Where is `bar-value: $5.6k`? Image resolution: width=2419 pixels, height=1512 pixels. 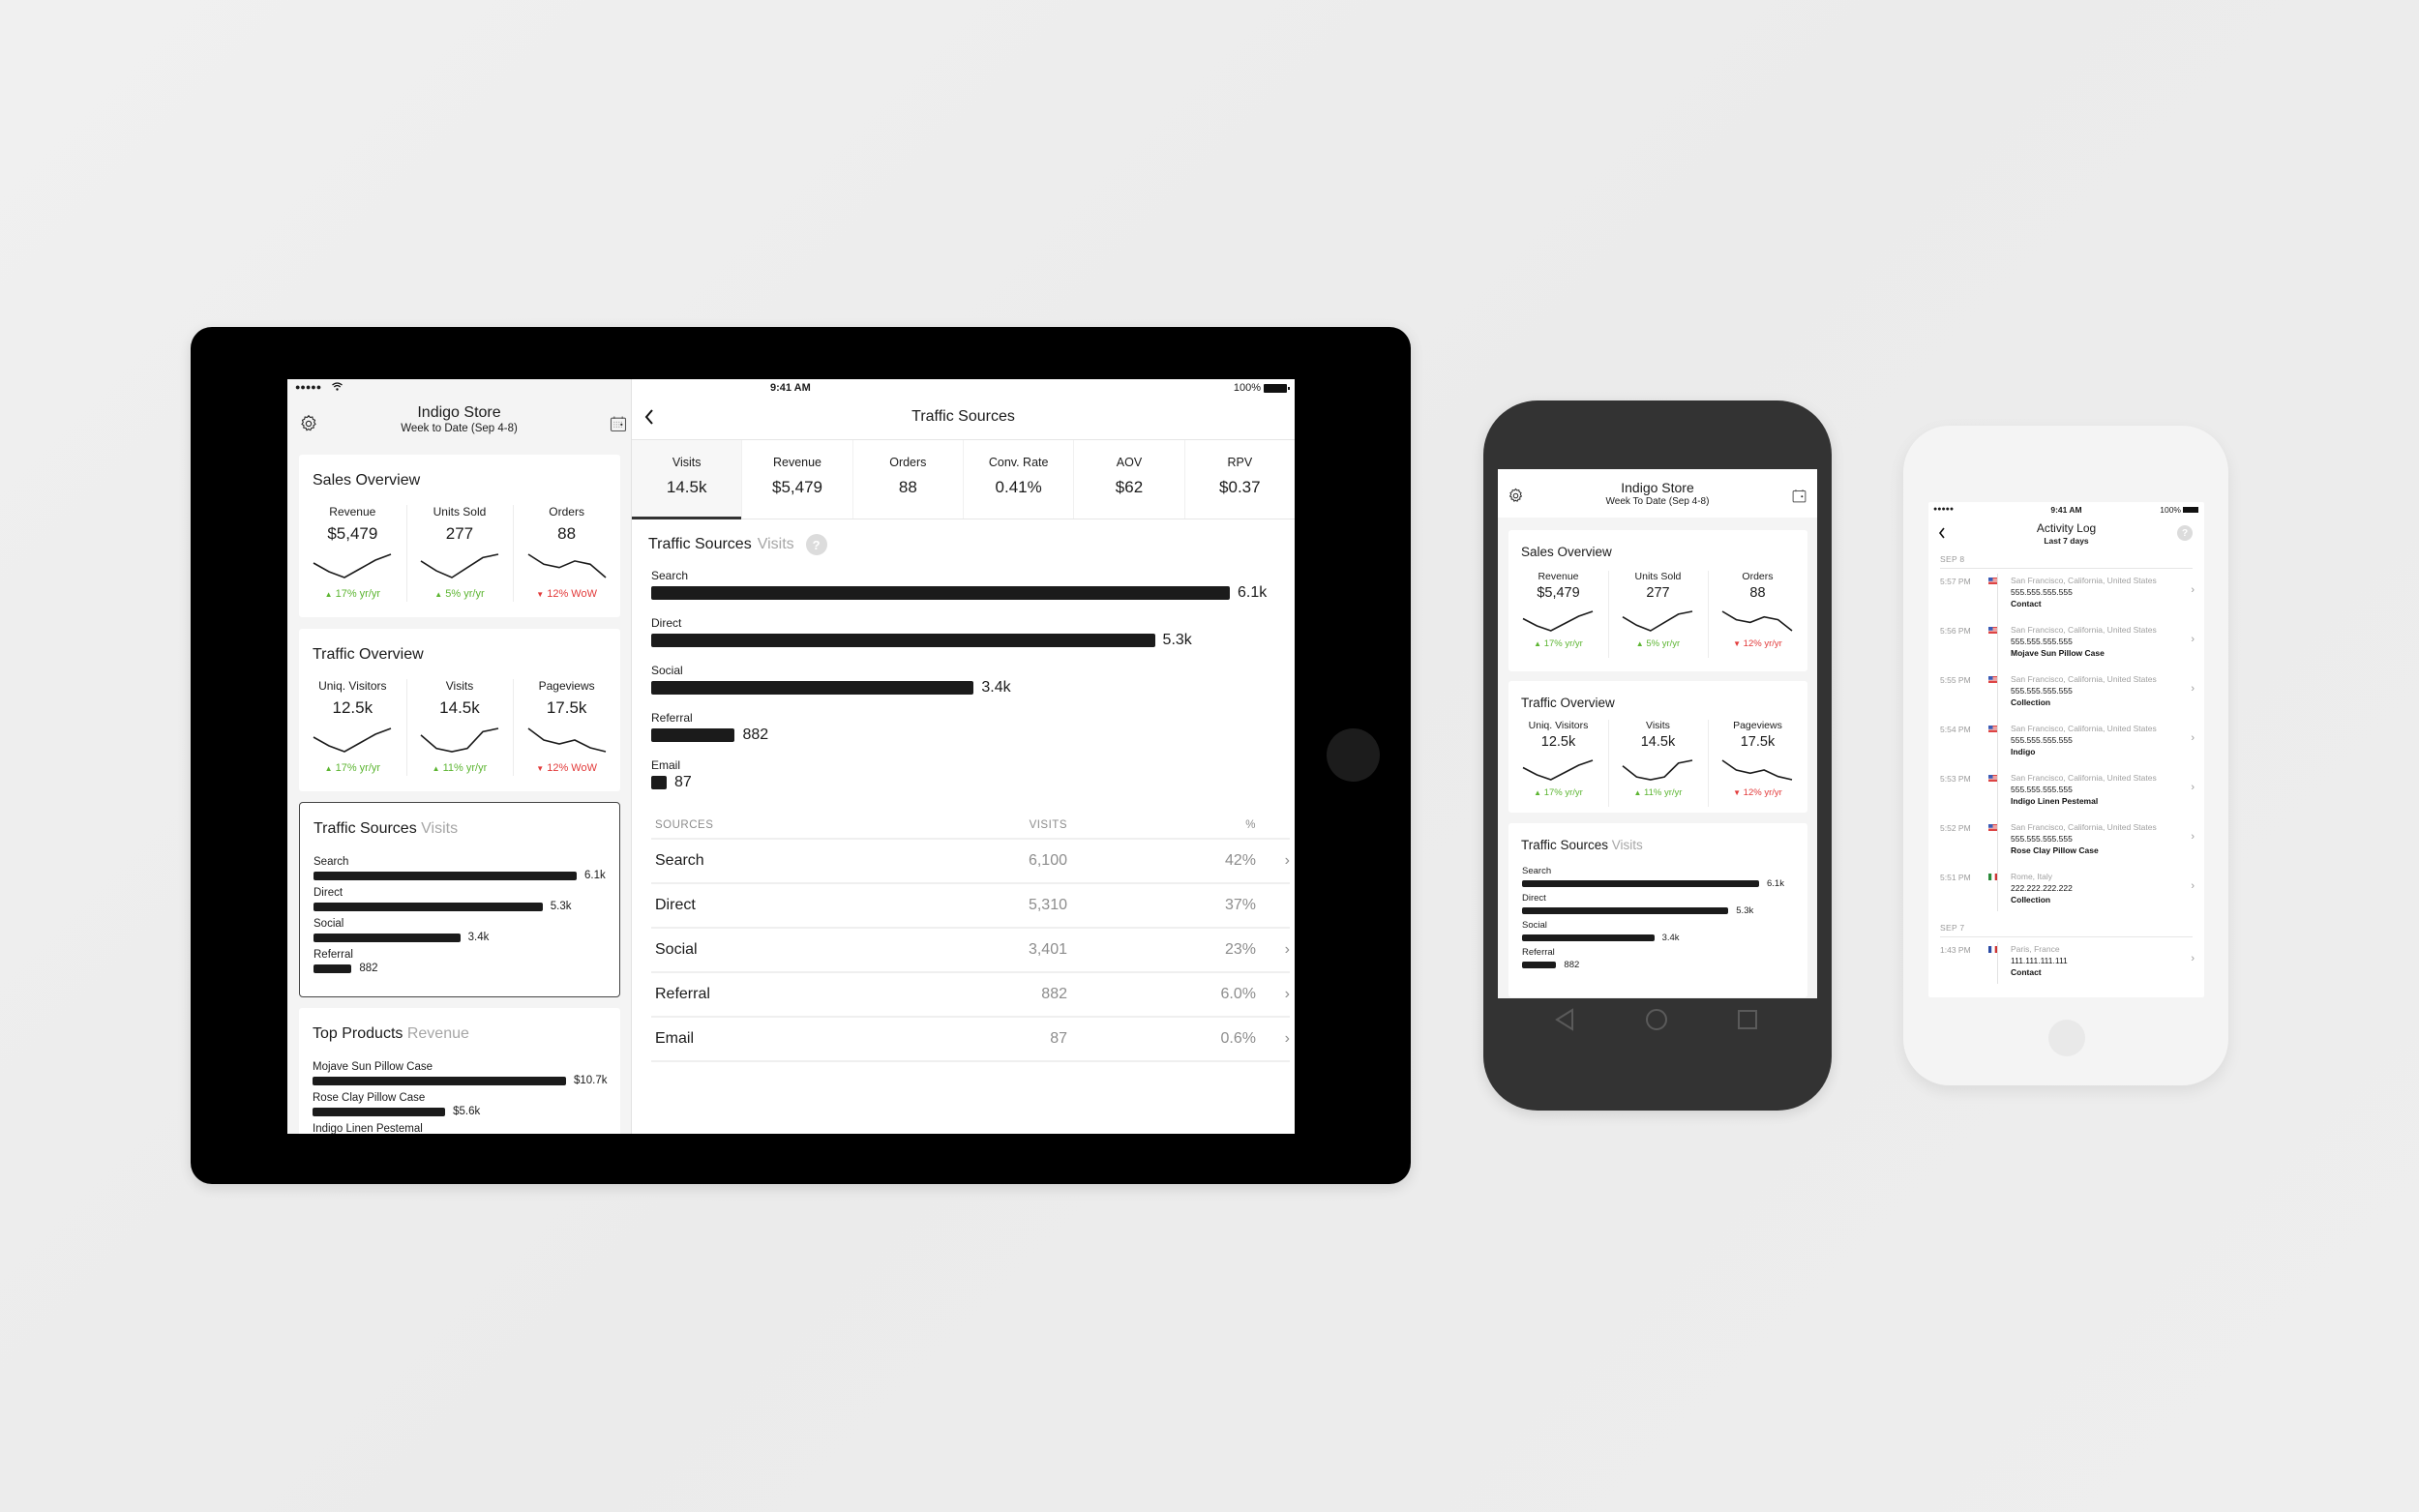
bar-value: $5.6k is located at coordinates (467, 1111).